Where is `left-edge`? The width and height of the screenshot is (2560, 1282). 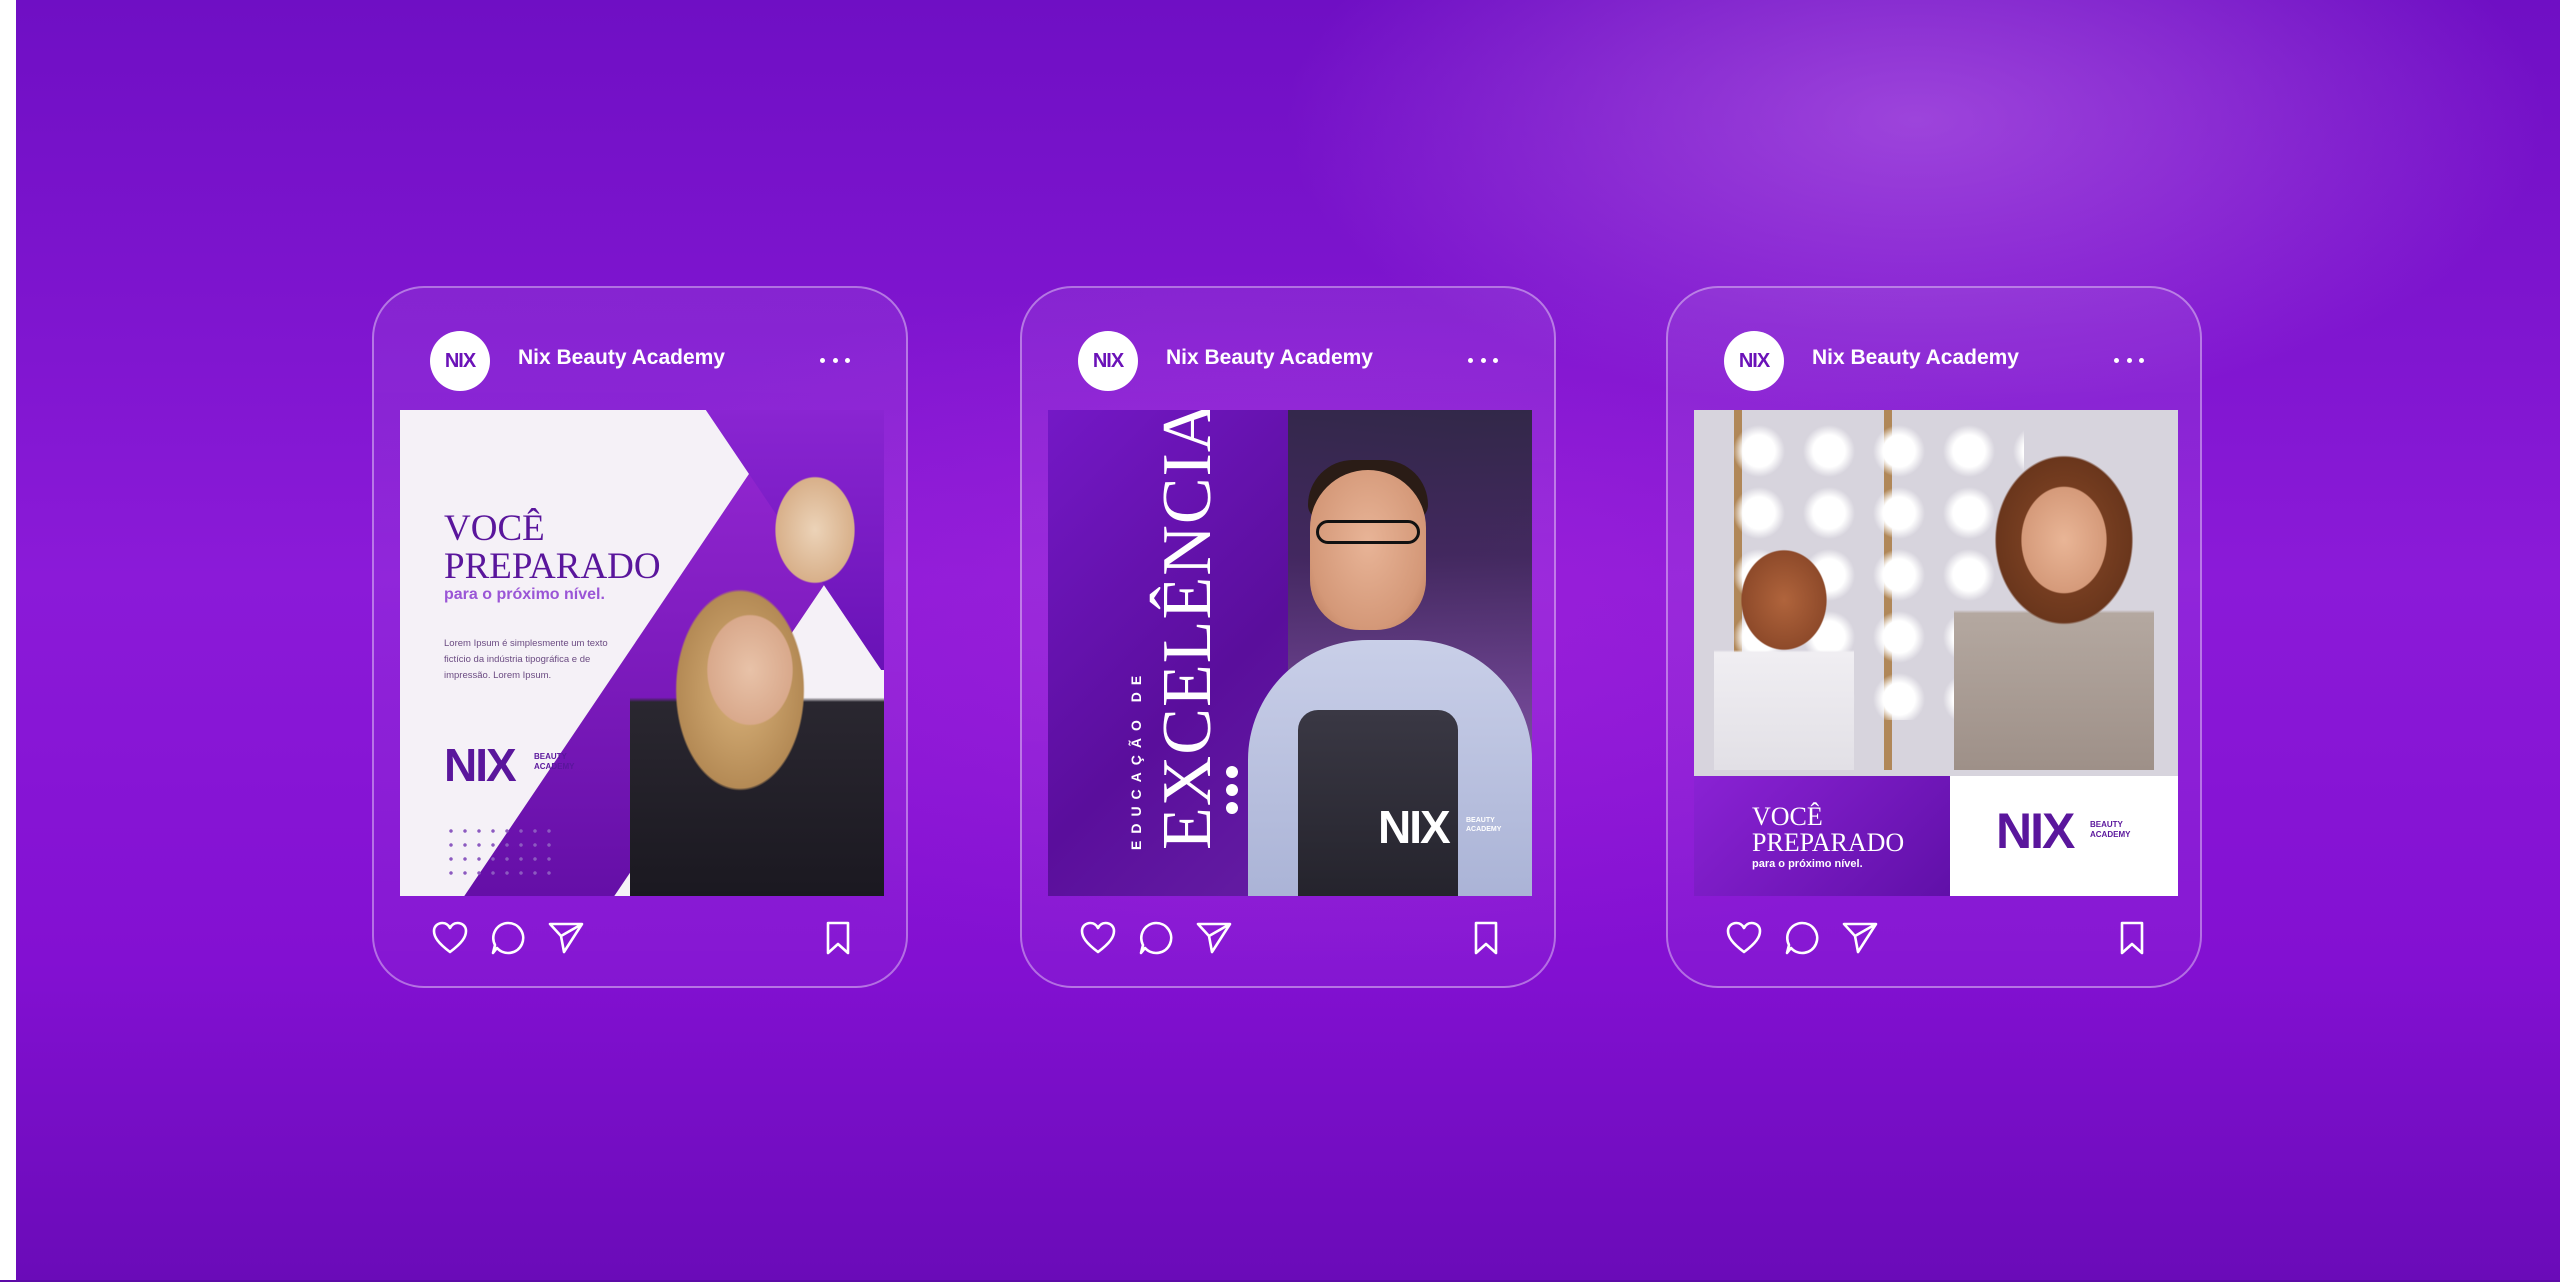
left-edge is located at coordinates (8, 641).